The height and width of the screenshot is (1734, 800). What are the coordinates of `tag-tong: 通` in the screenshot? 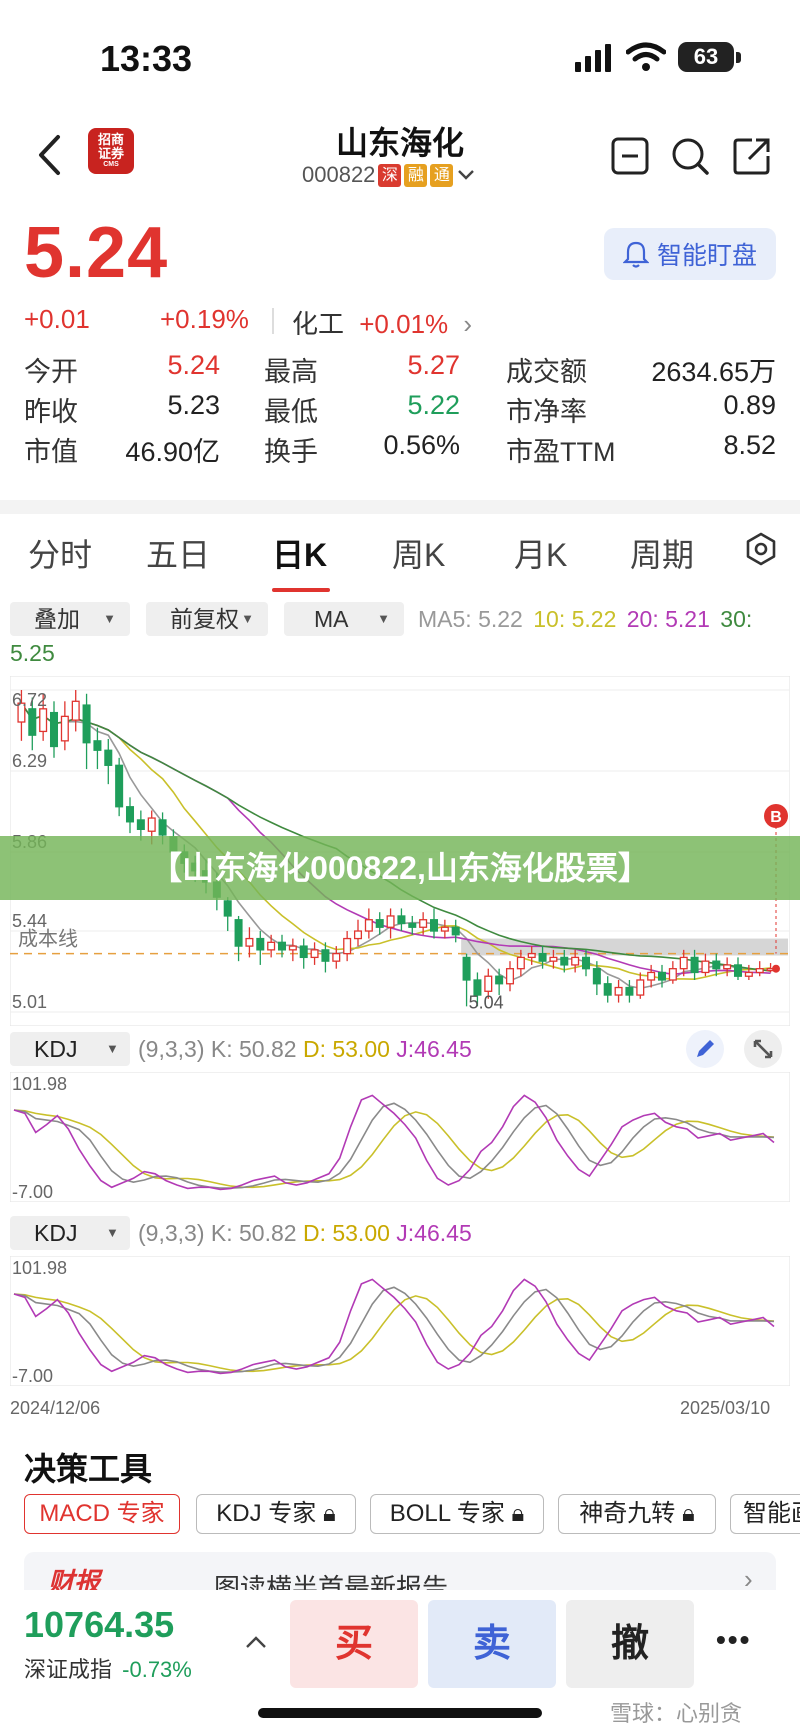 It's located at (442, 175).